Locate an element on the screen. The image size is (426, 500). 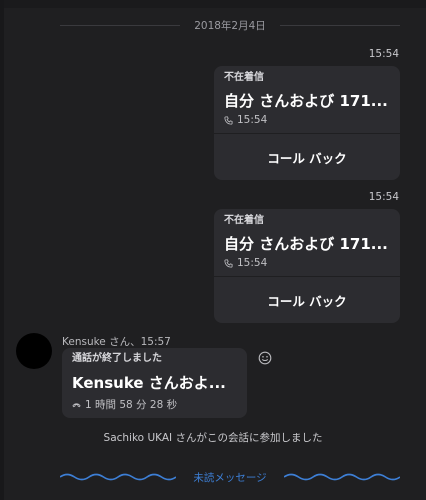
system-message: Sachiko UKAI さんがこの会話に参加しました is located at coordinates (213, 438).